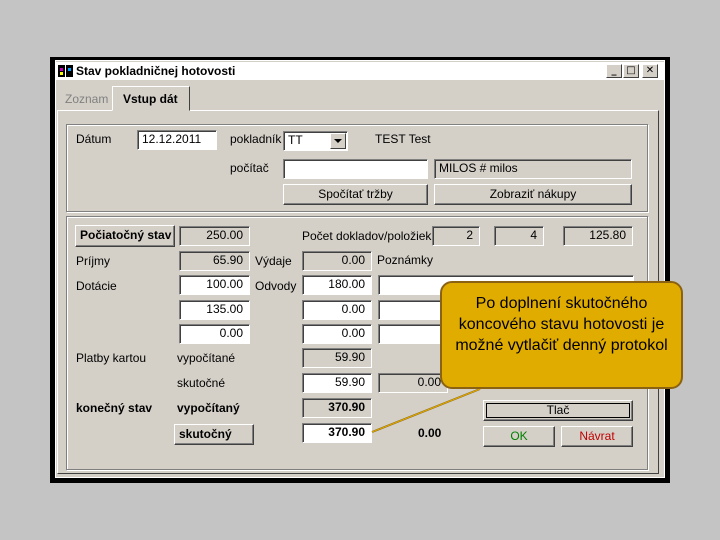 The width and height of the screenshot is (720, 540). Describe the element at coordinates (156, 71) in the screenshot. I see `window-title: Stav pokladničnej hotovosti` at that location.